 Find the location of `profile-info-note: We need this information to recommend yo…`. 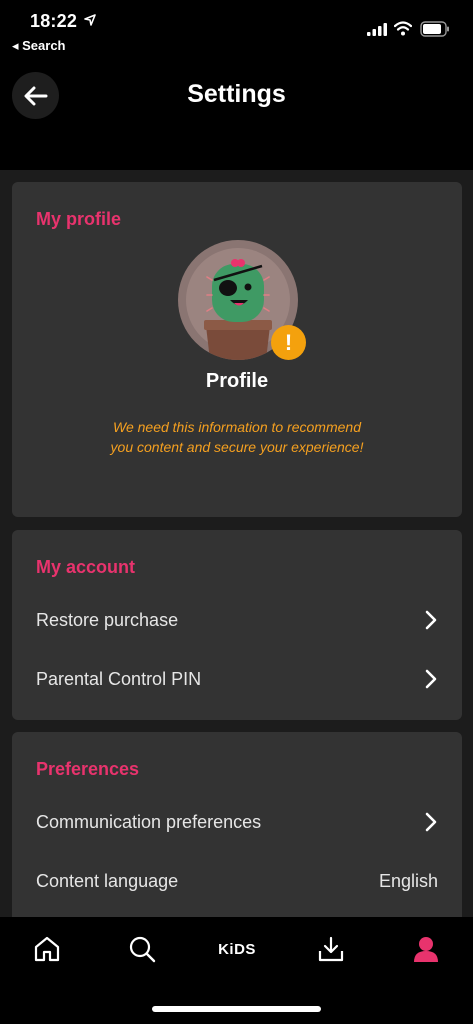

profile-info-note: We need this information to recommend yo… is located at coordinates (237, 437).